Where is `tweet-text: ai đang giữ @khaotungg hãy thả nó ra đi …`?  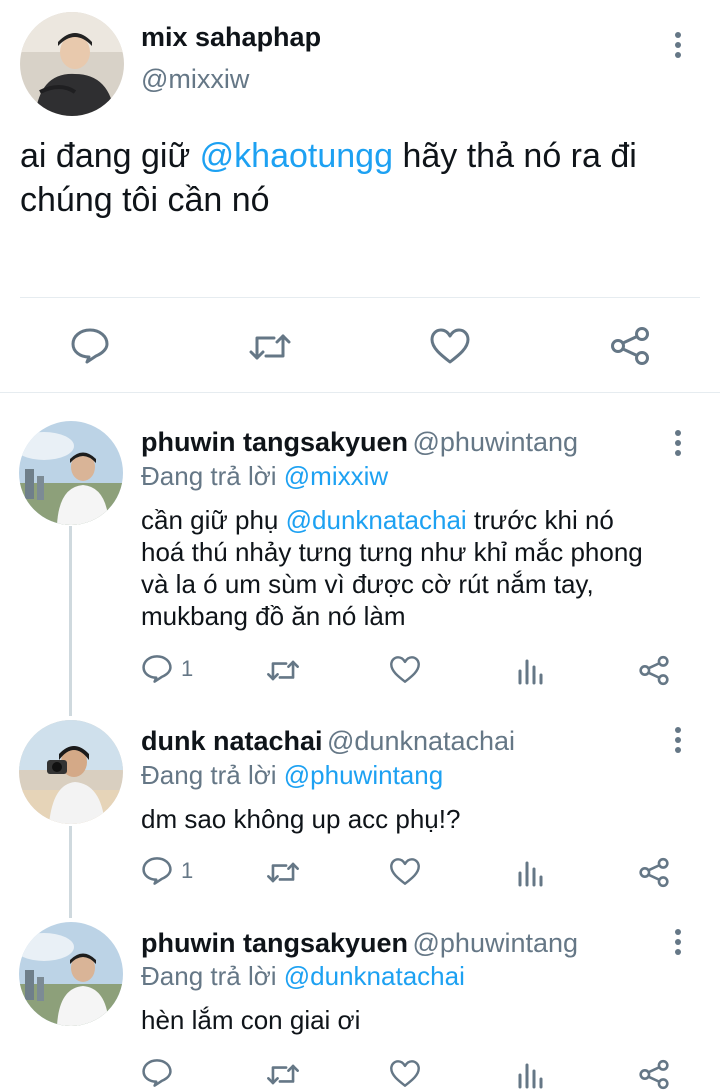
tweet-text: ai đang giữ @khaotungg hãy thả nó ra đi … is located at coordinates (360, 178).